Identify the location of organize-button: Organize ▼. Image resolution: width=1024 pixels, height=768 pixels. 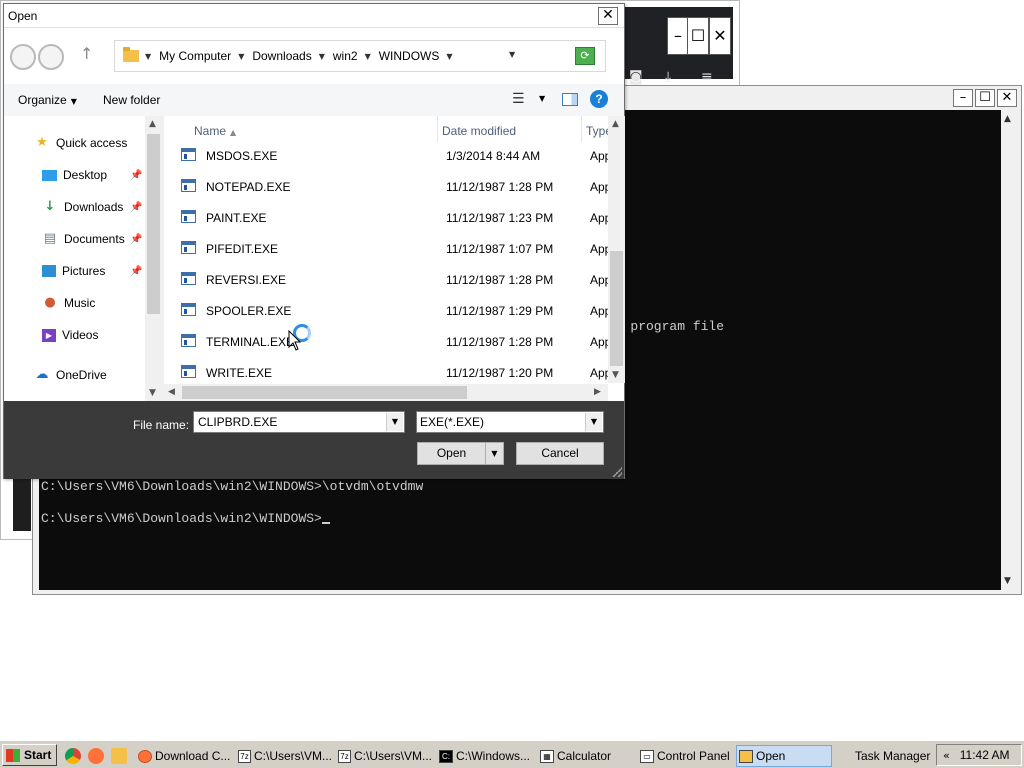
(47, 100).